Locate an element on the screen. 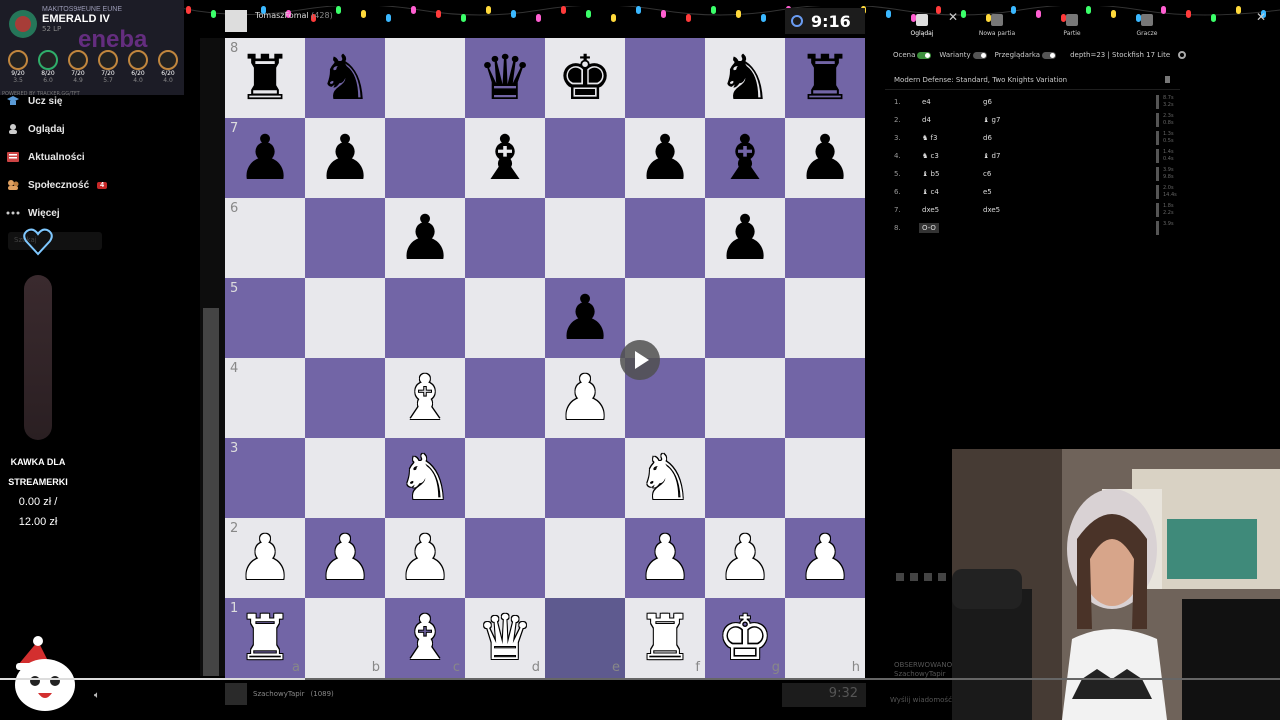  close-icon: ✕ is located at coordinates (953, 17).